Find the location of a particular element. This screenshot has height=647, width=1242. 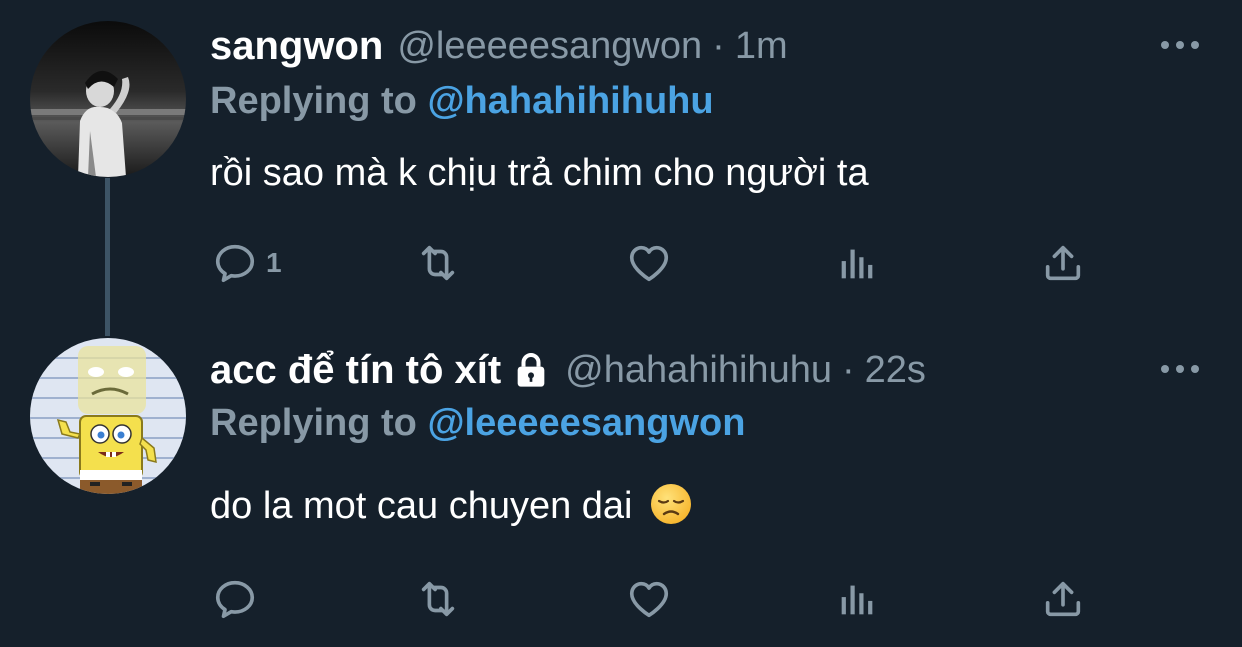

lock-icon is located at coordinates (531, 370).